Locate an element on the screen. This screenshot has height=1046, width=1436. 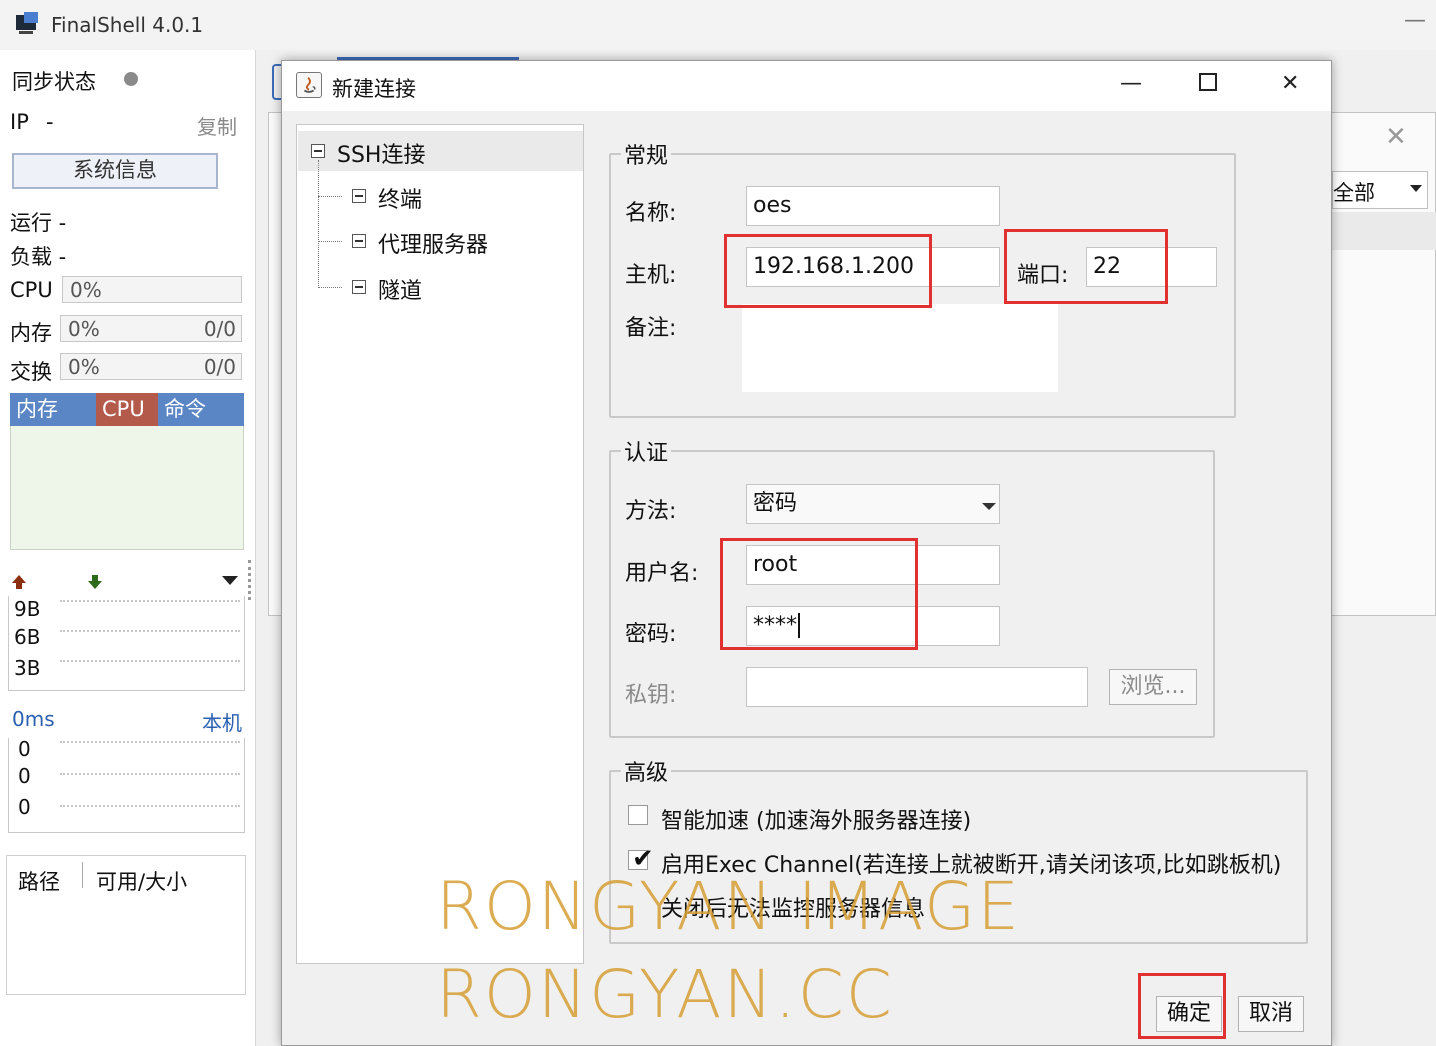
main-titlebar: FinalShell 4.0.1 — is located at coordinates (718, 25).